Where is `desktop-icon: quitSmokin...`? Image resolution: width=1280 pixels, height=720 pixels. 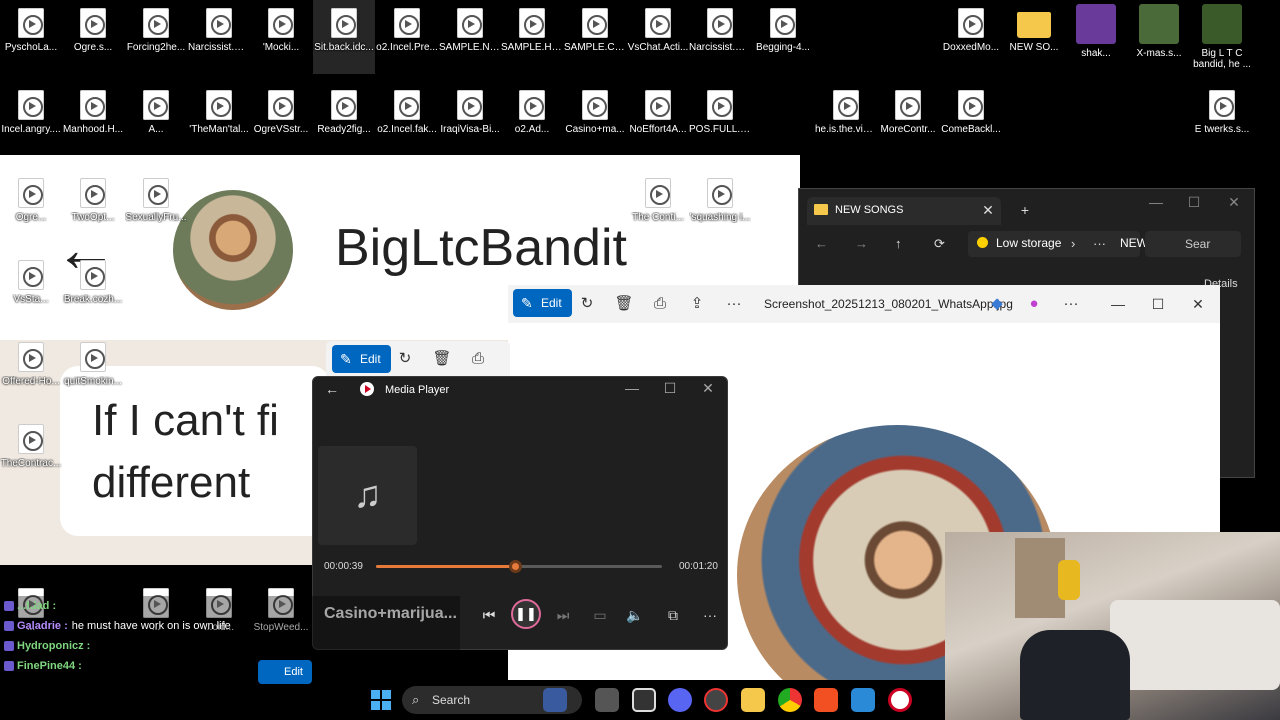
desktop-icon: quitSmokin... is located at coordinates (93, 371).